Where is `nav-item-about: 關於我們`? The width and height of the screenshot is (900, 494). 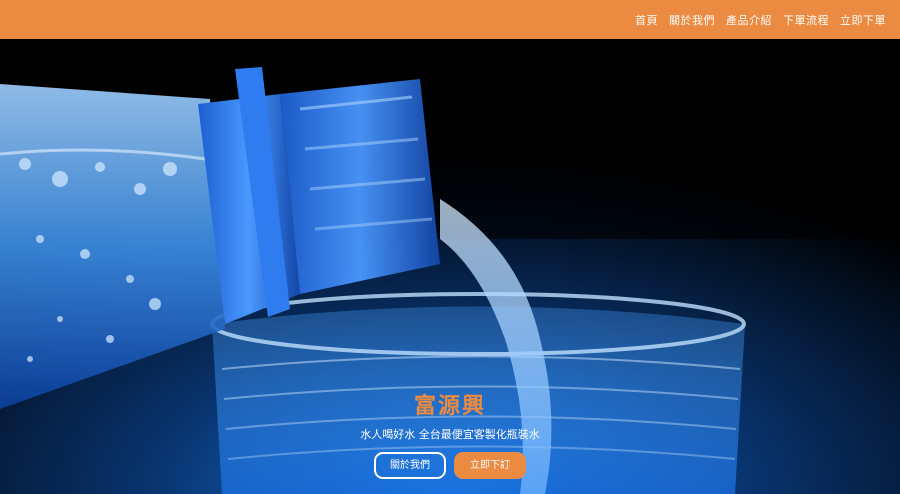
nav-item-about: 關於我們 is located at coordinates (692, 20).